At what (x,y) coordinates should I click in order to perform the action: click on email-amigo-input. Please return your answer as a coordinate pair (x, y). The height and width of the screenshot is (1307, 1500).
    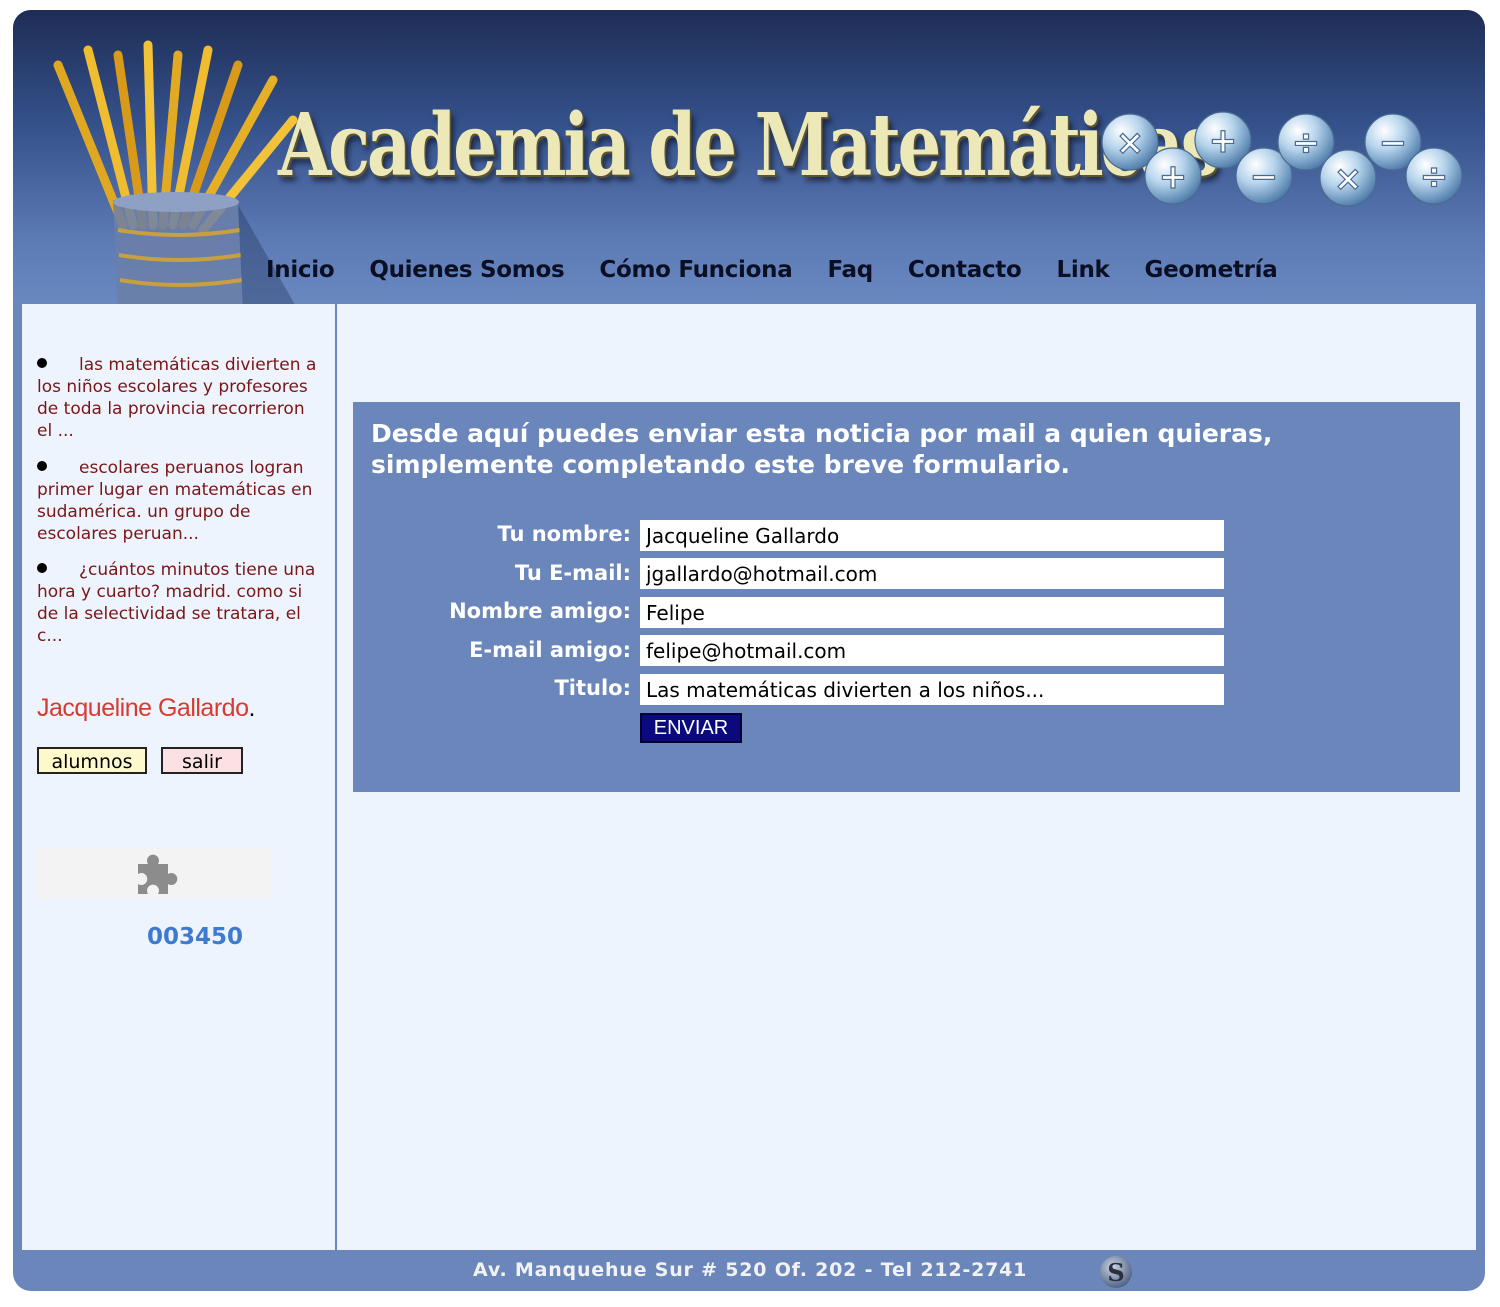
    Looking at the image, I should click on (932, 650).